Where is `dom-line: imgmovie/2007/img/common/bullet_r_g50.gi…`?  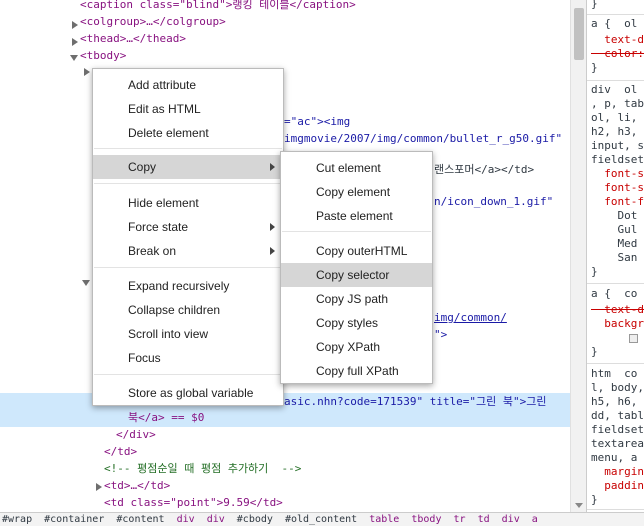 dom-line: imgmovie/2007/img/common/bullet_r_g50.gi… is located at coordinates (423, 138).